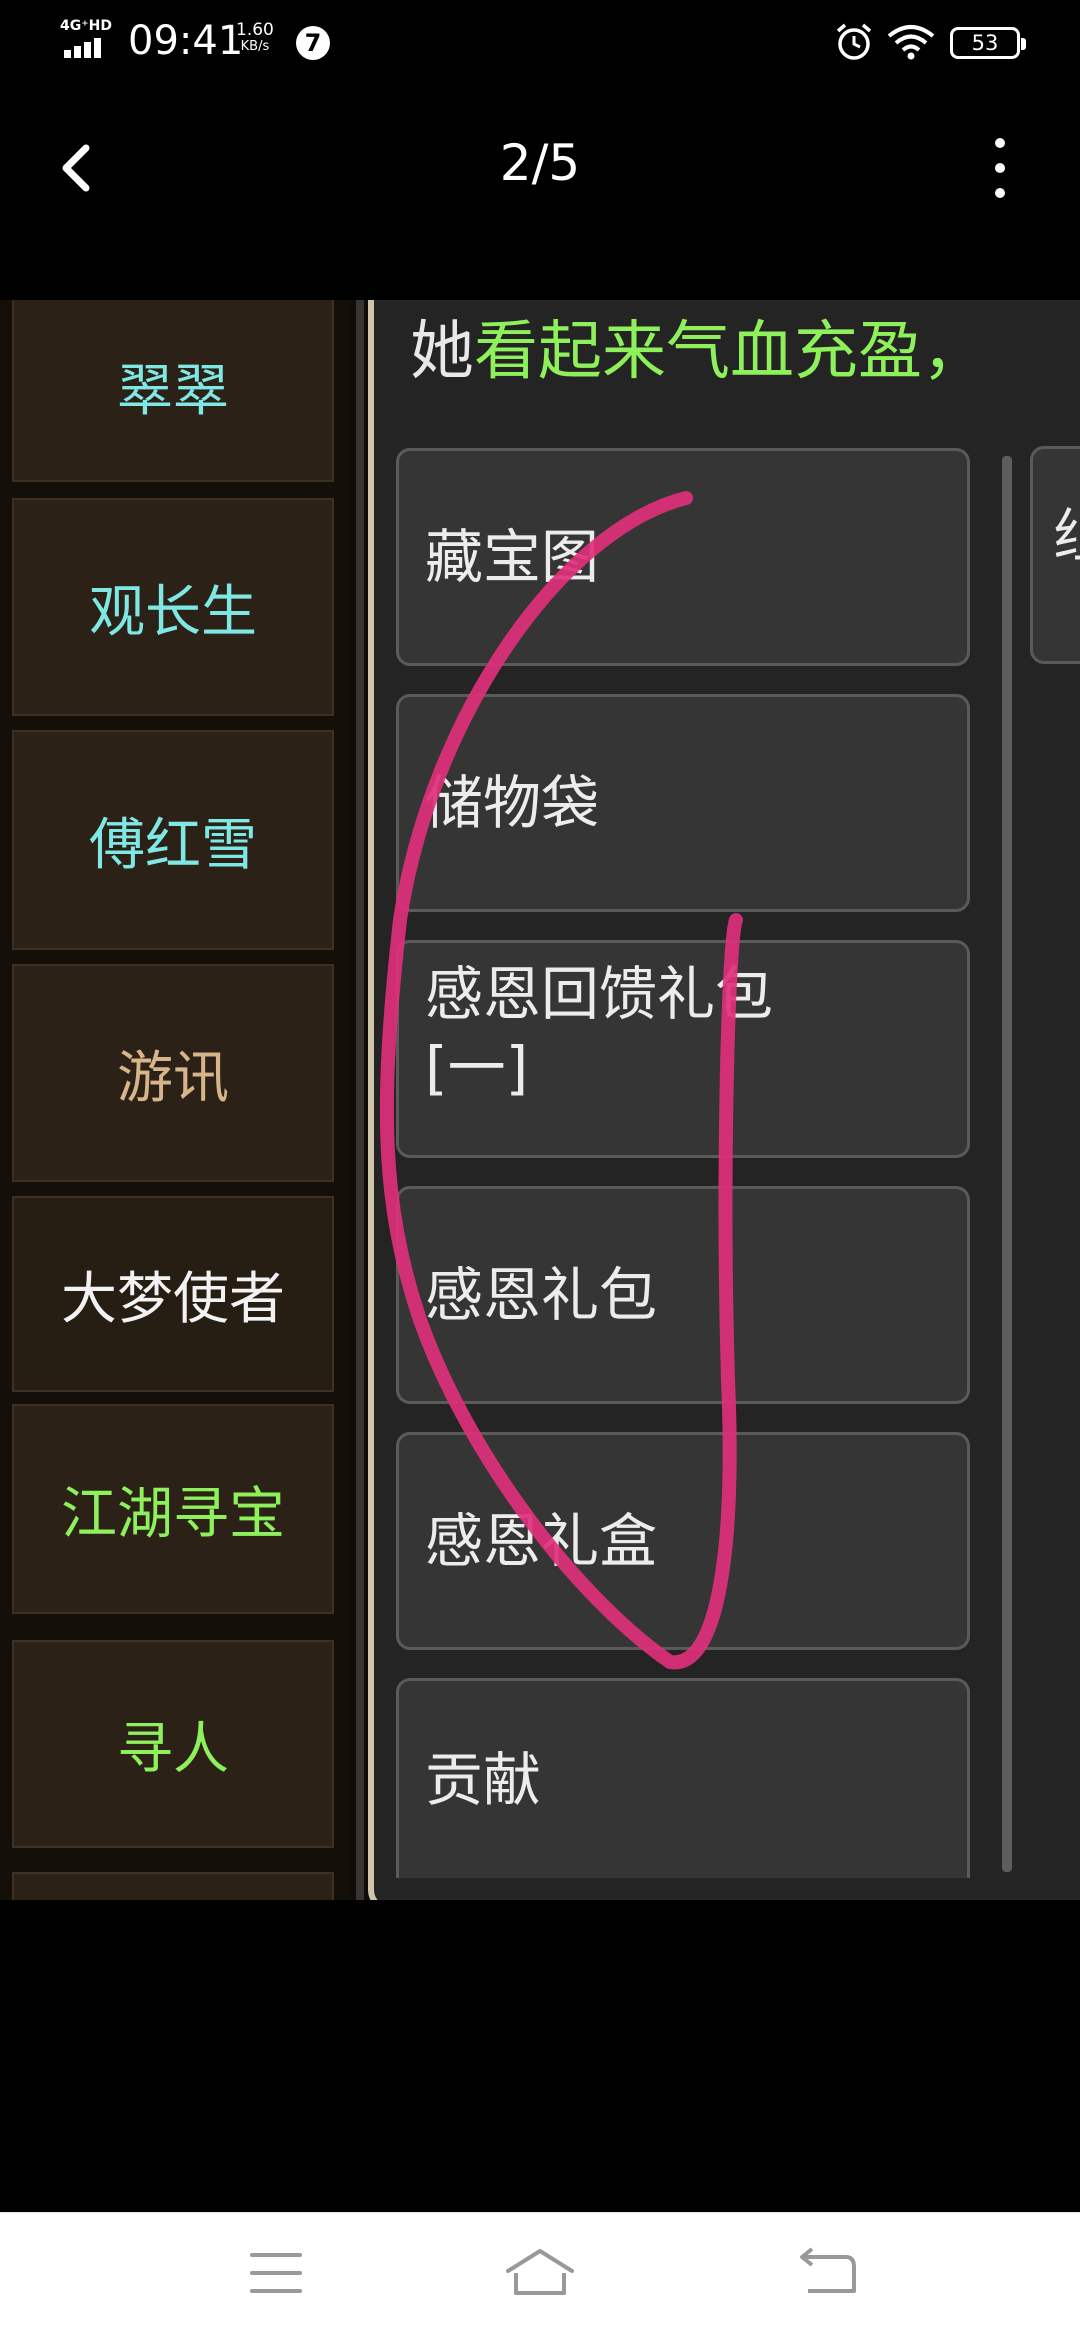 The image size is (1080, 2340). I want to click on npc-label: 游讯, so click(173, 1078).